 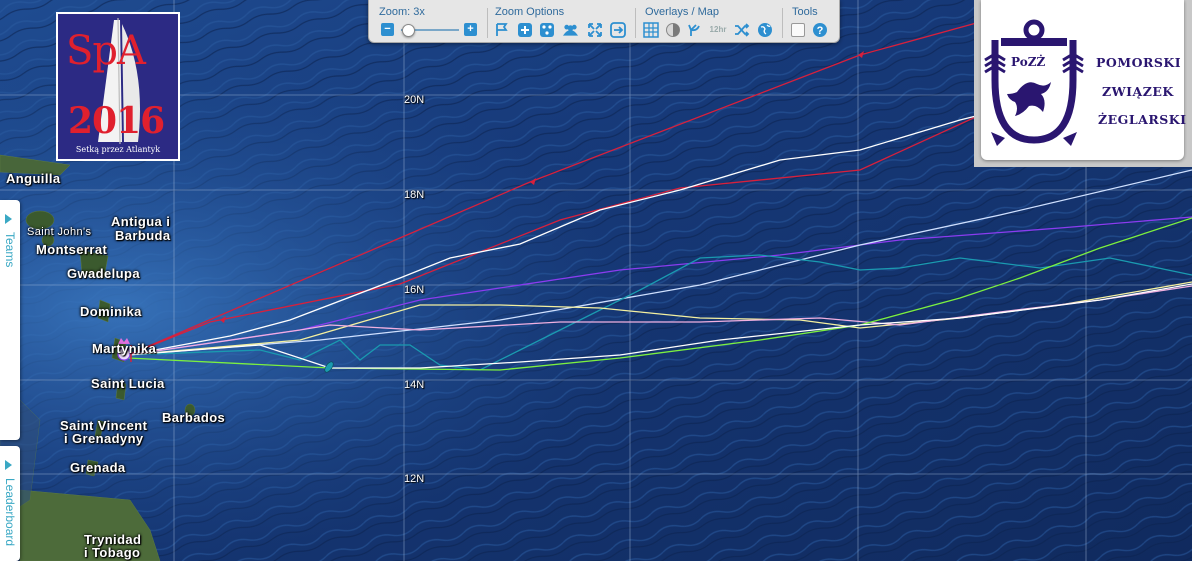 I want to click on zoom-boats-icon, so click(x=546, y=29).